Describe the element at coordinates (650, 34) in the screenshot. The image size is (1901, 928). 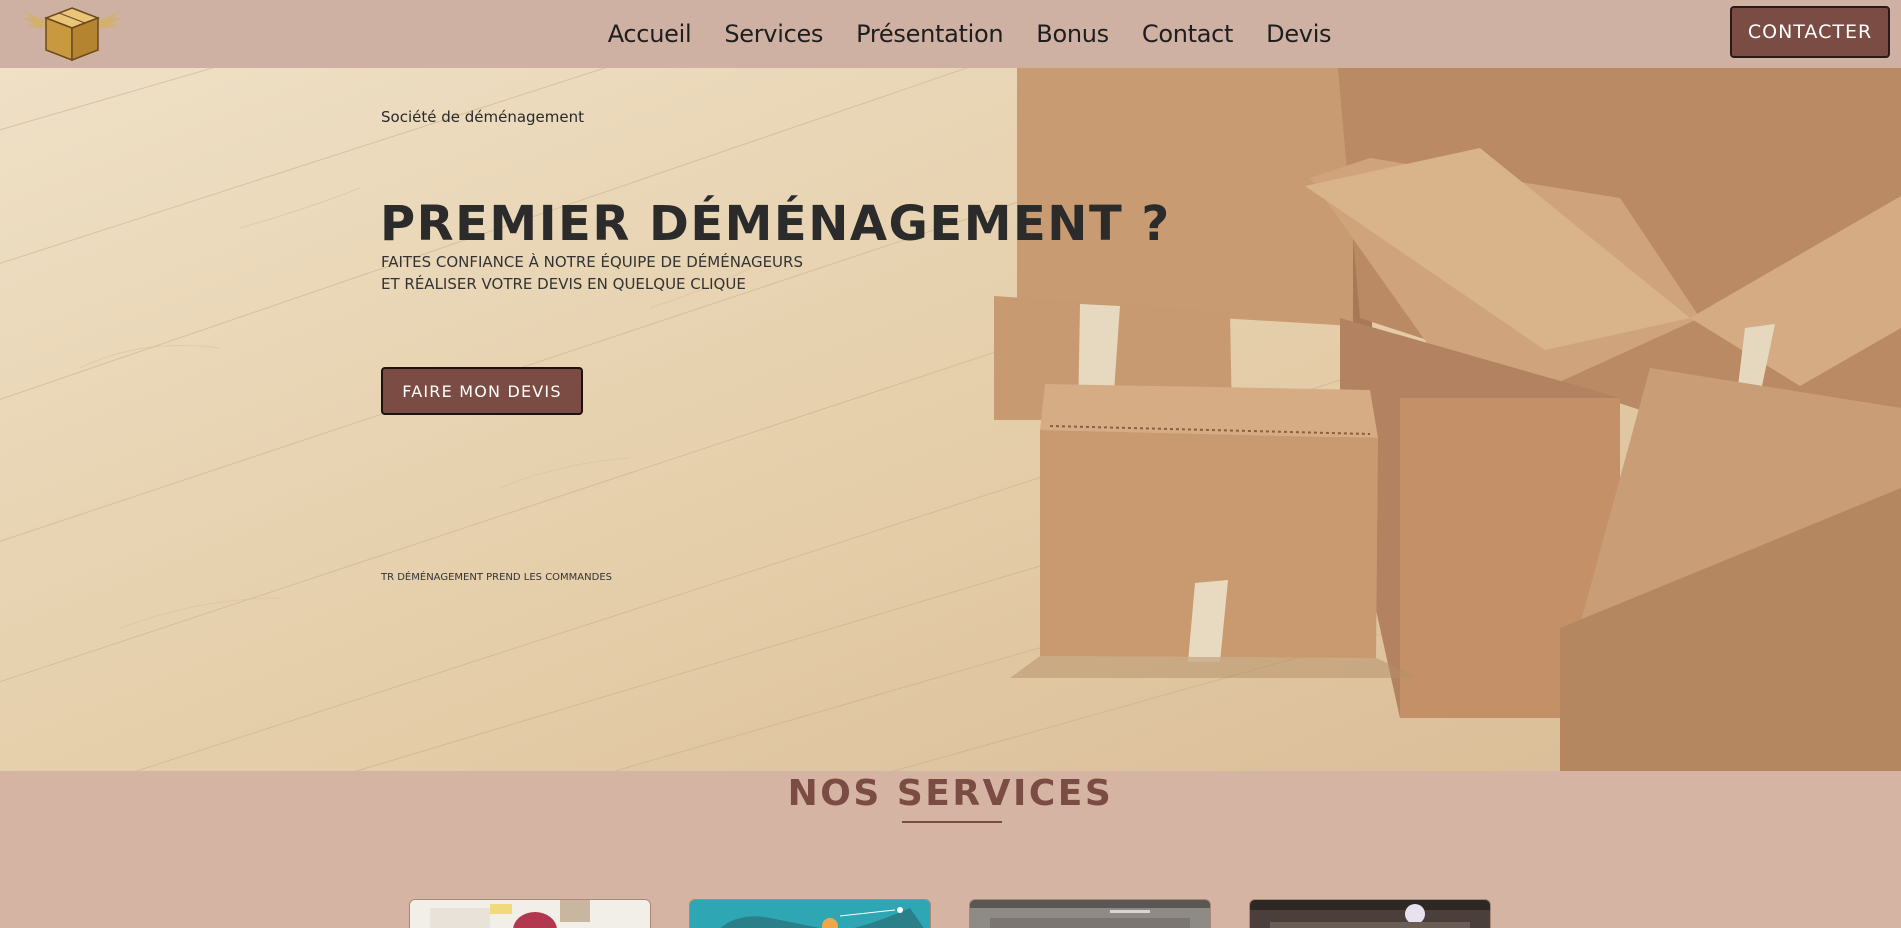
I see `nav-accueil: Accueil` at that location.